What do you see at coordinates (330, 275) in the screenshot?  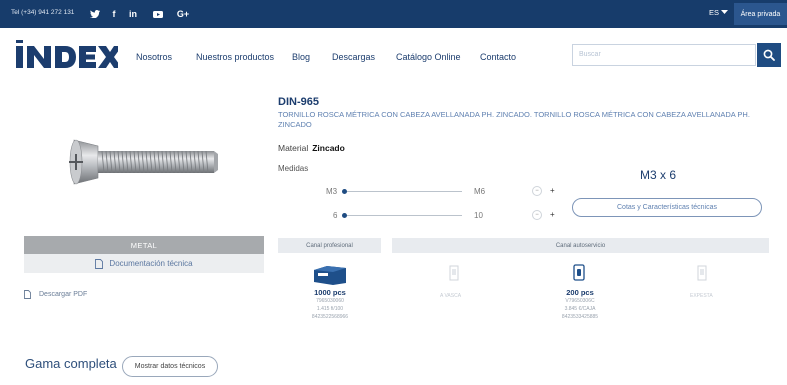 I see `box-icon` at bounding box center [330, 275].